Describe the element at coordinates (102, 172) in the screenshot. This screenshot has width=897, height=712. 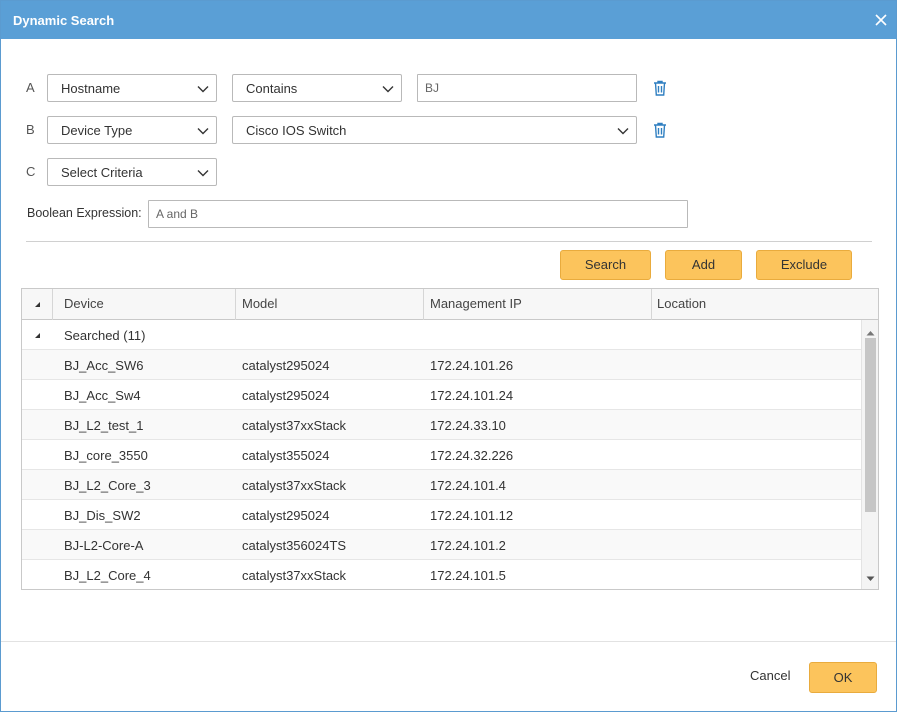
I see `criteria-c-field-value: Select Criteria` at that location.